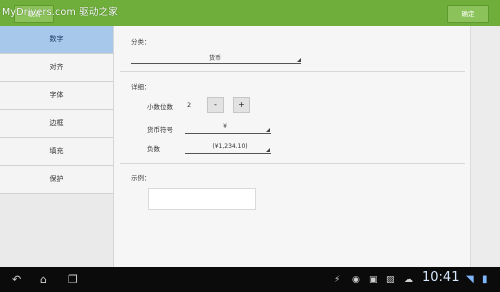  What do you see at coordinates (390, 280) in the screenshot?
I see `image-icon: ▨` at bounding box center [390, 280].